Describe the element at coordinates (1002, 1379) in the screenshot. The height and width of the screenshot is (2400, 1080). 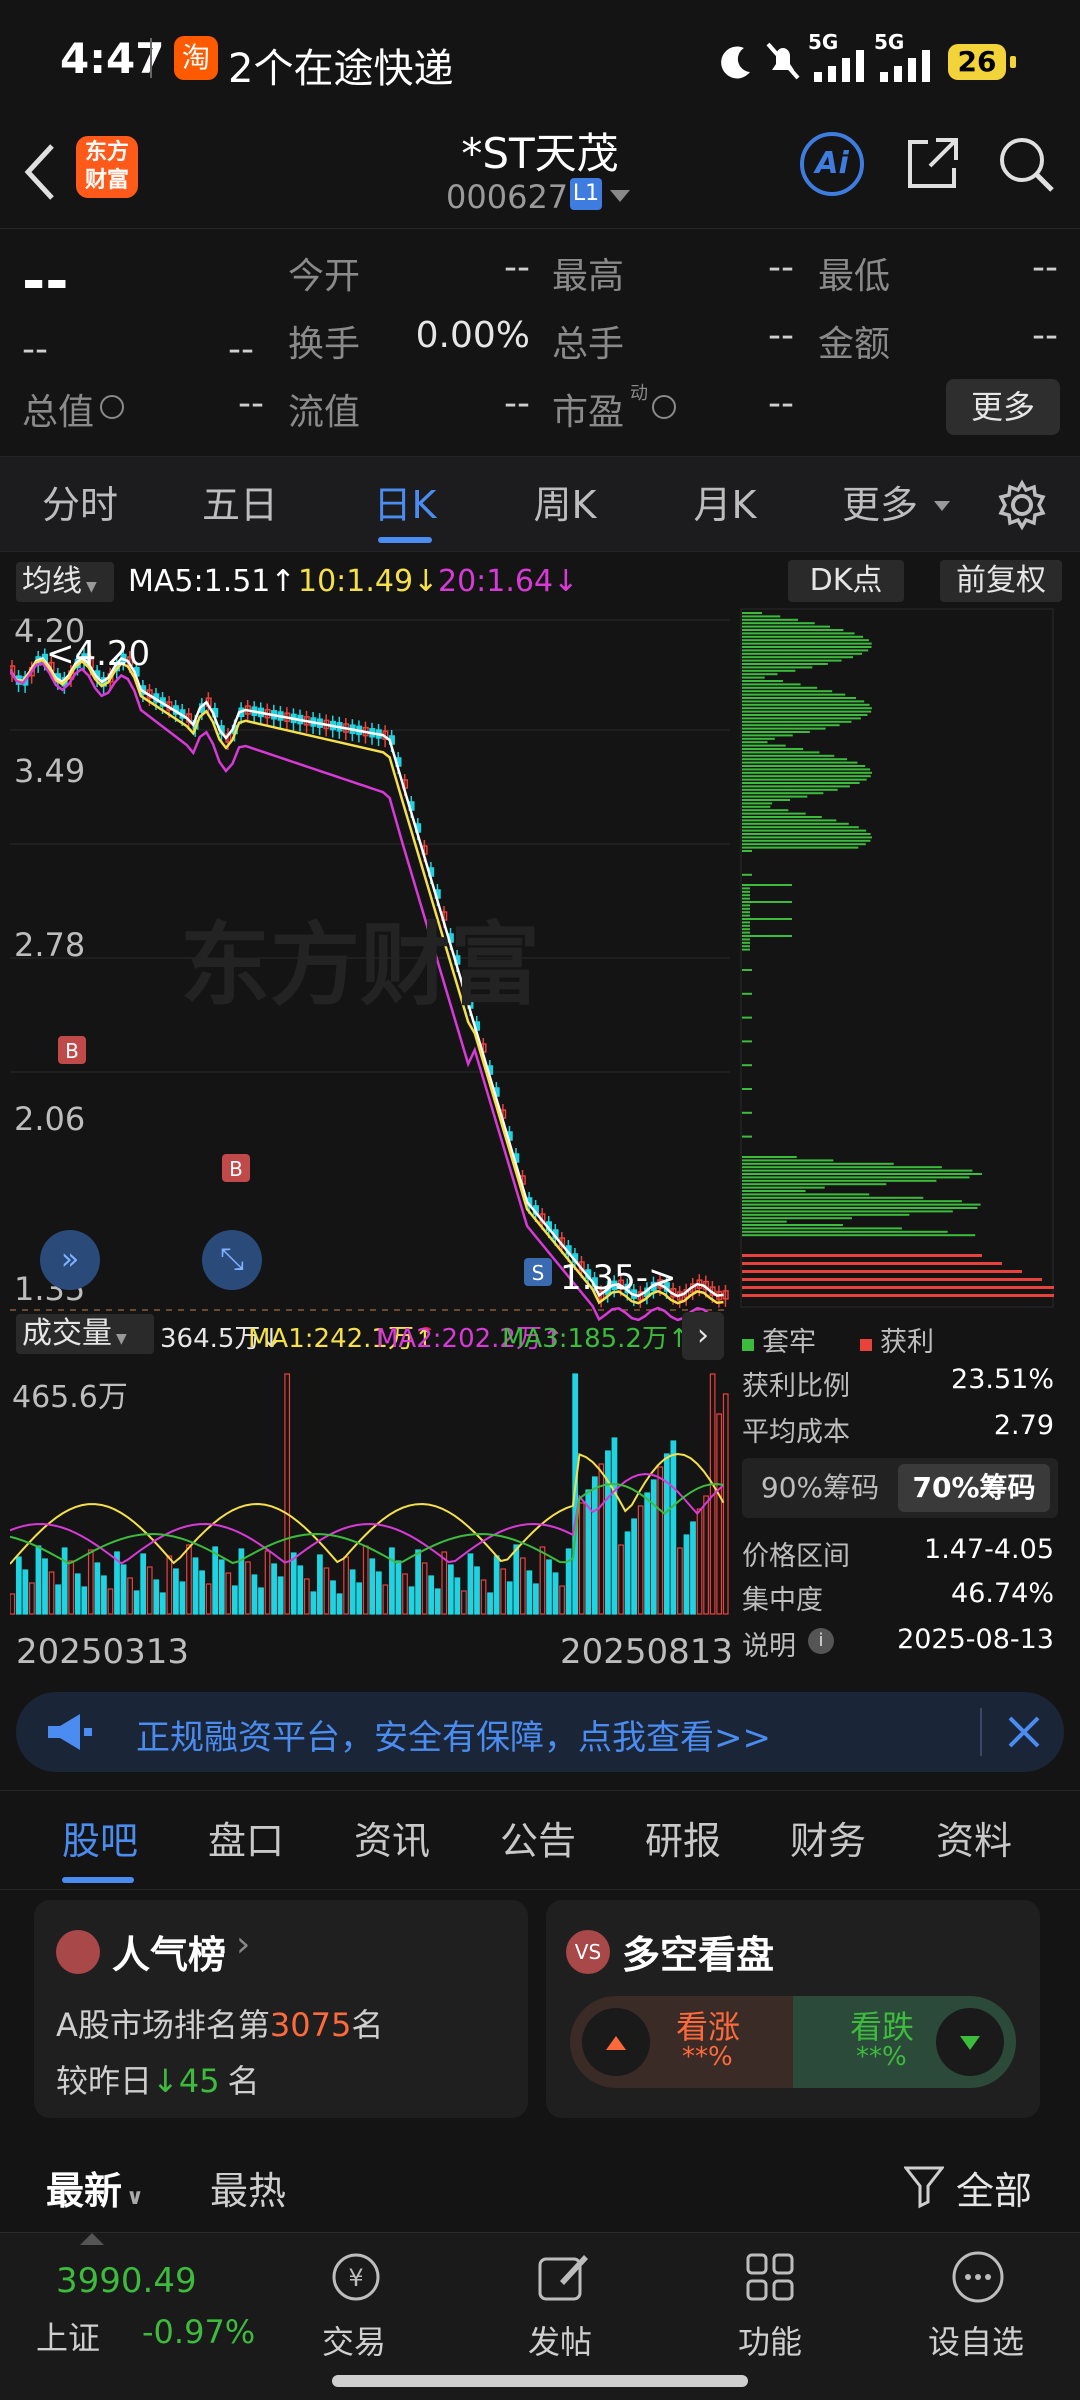
I see `chip-stat-value: 23.51%` at that location.